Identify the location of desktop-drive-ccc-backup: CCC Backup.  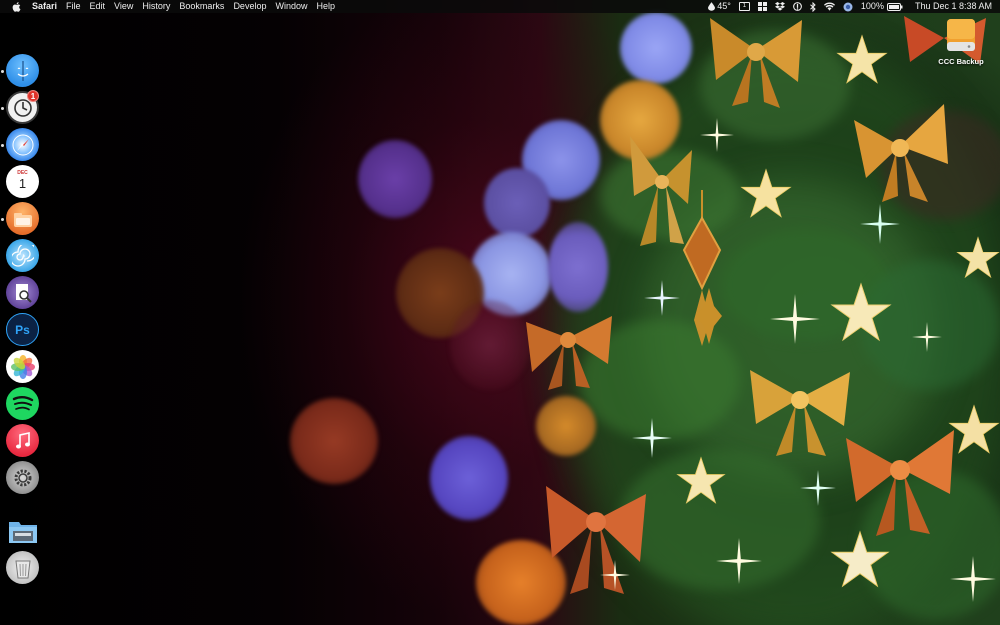
(961, 42).